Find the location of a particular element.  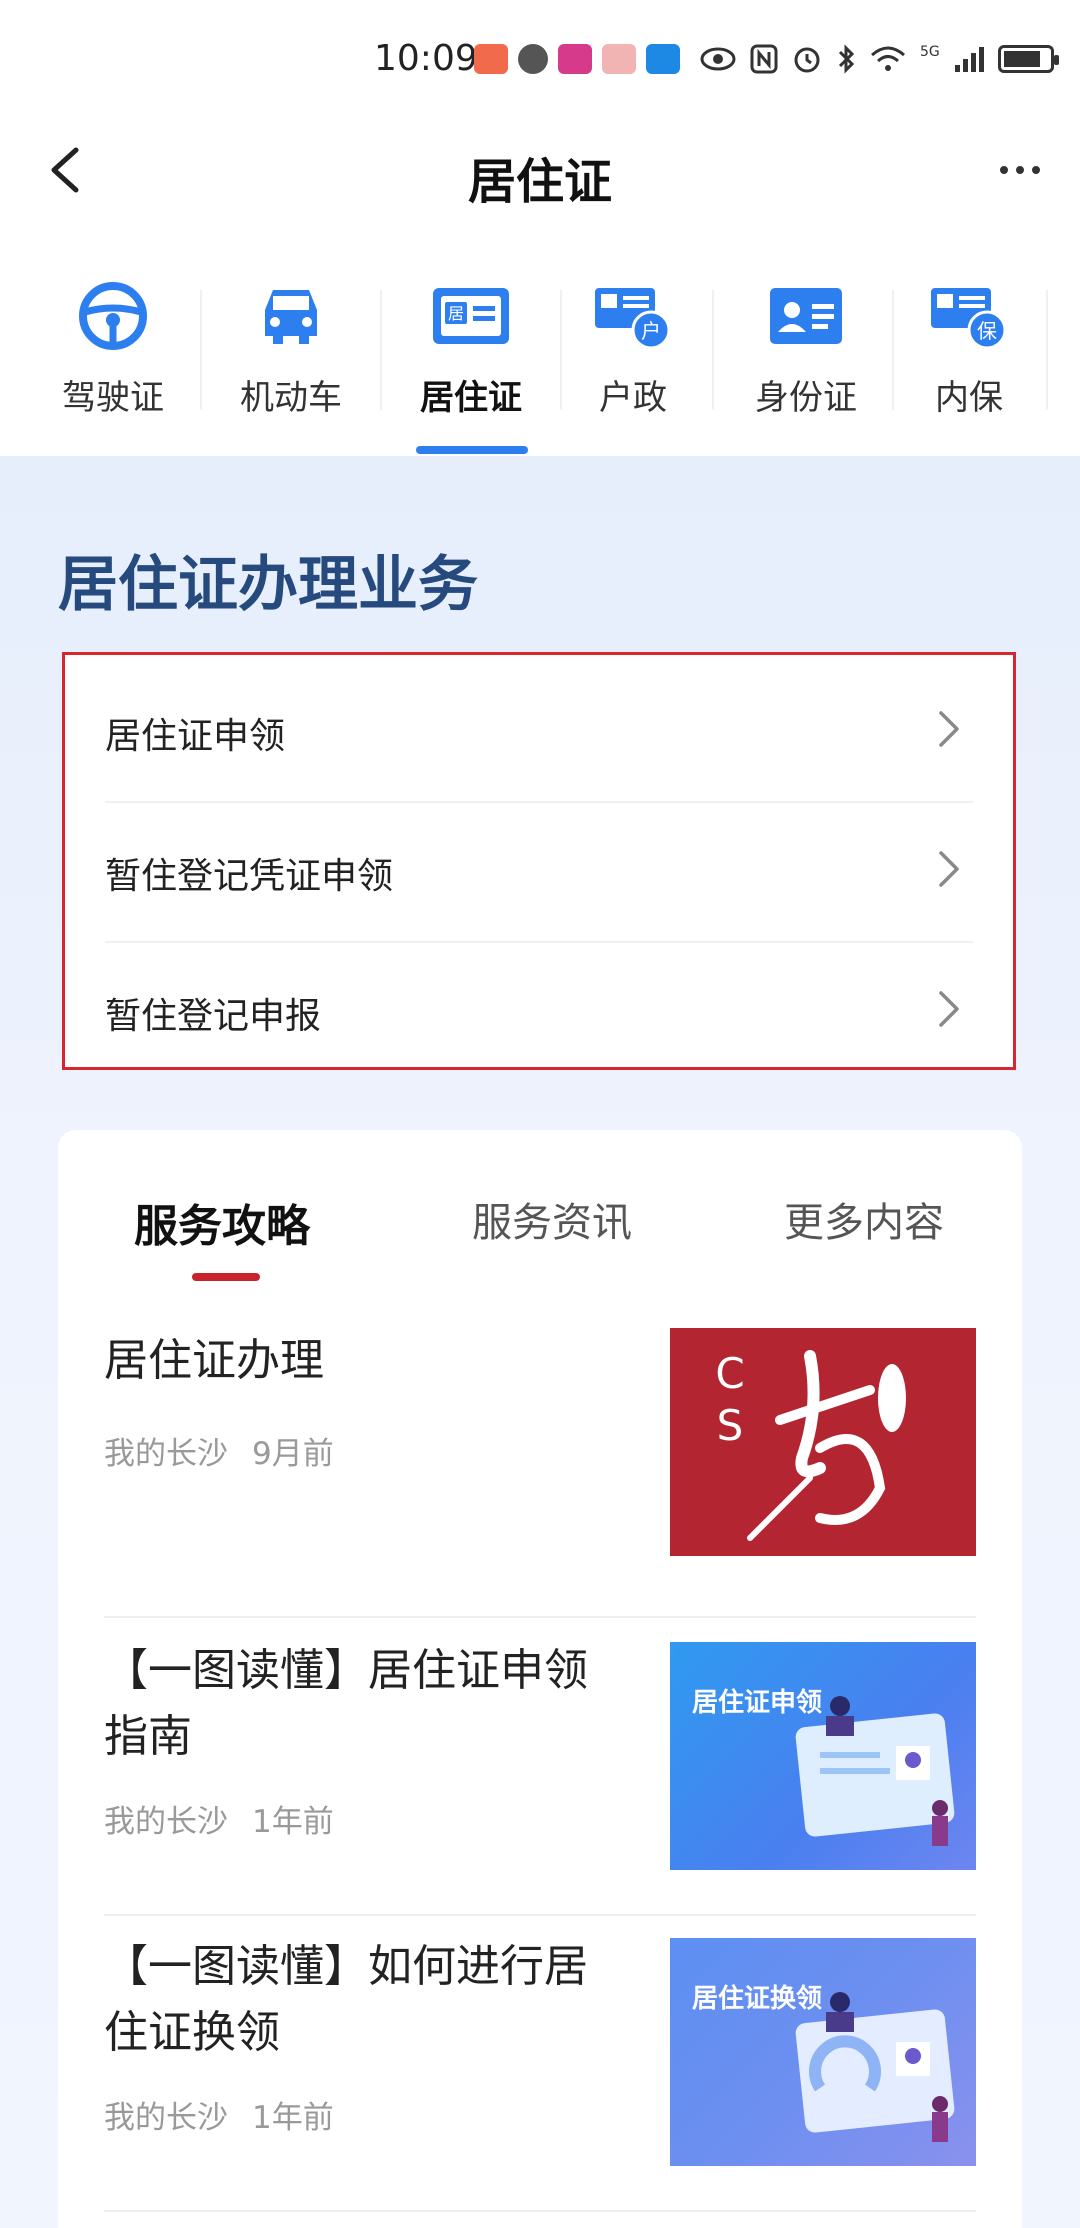

article-thumbnail: 居住证换领 is located at coordinates (823, 2052).